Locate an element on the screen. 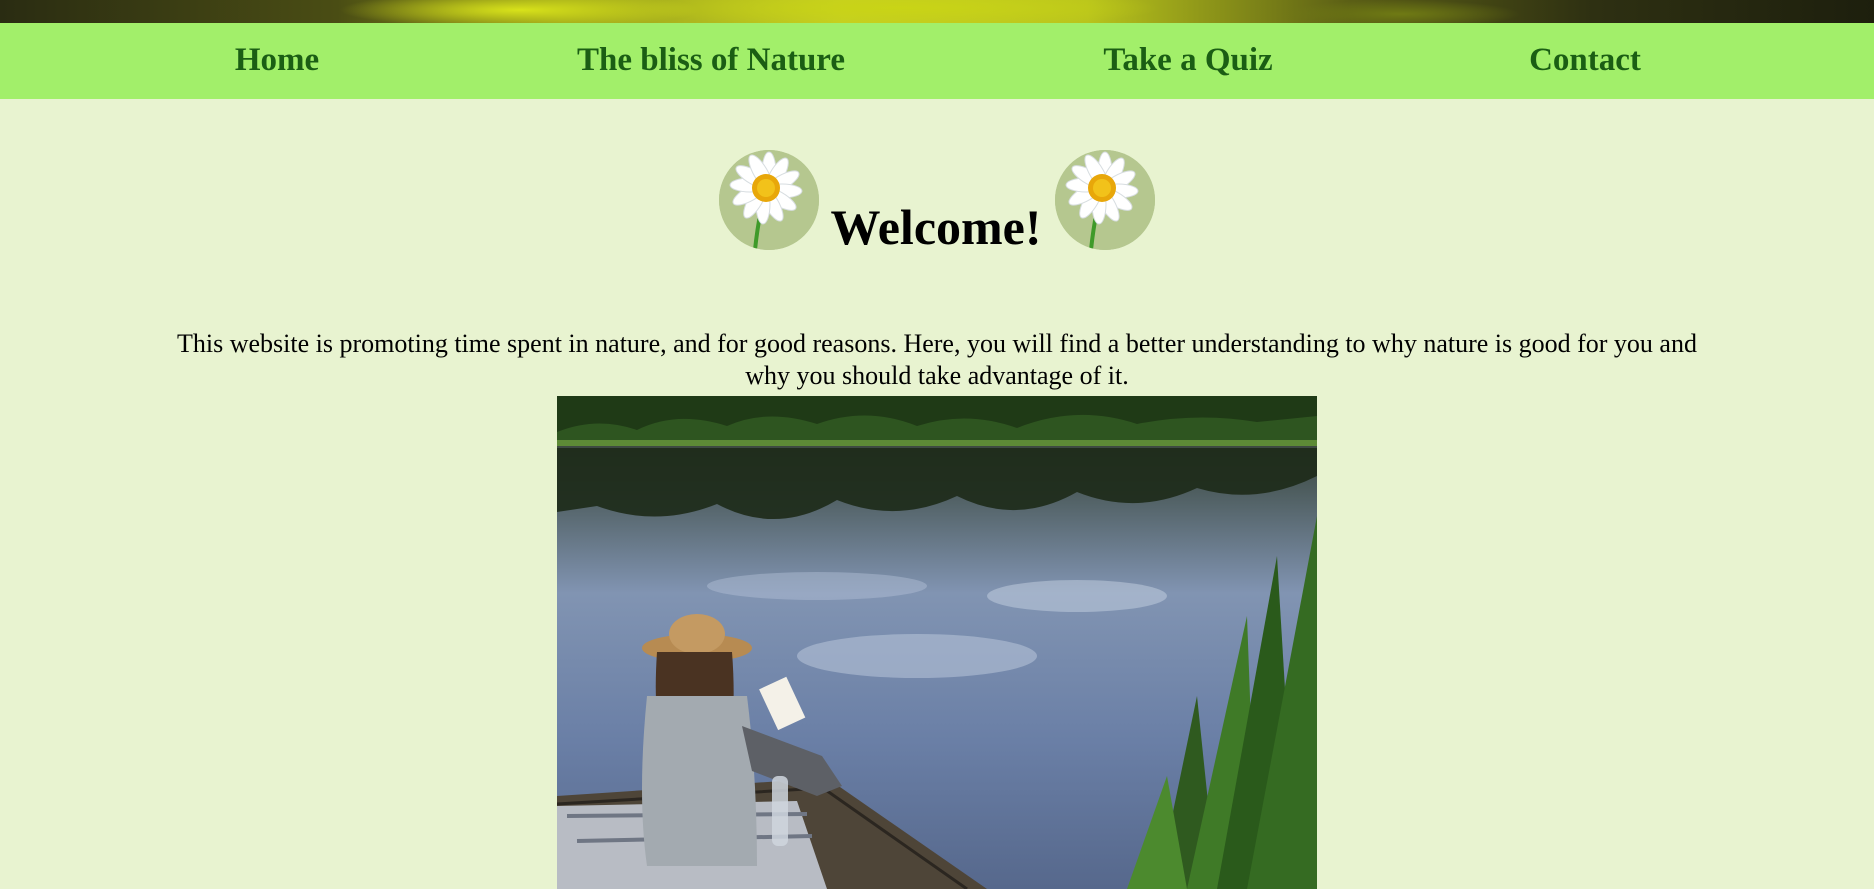  welcome-header: Welcome! is located at coordinates (937, 205).